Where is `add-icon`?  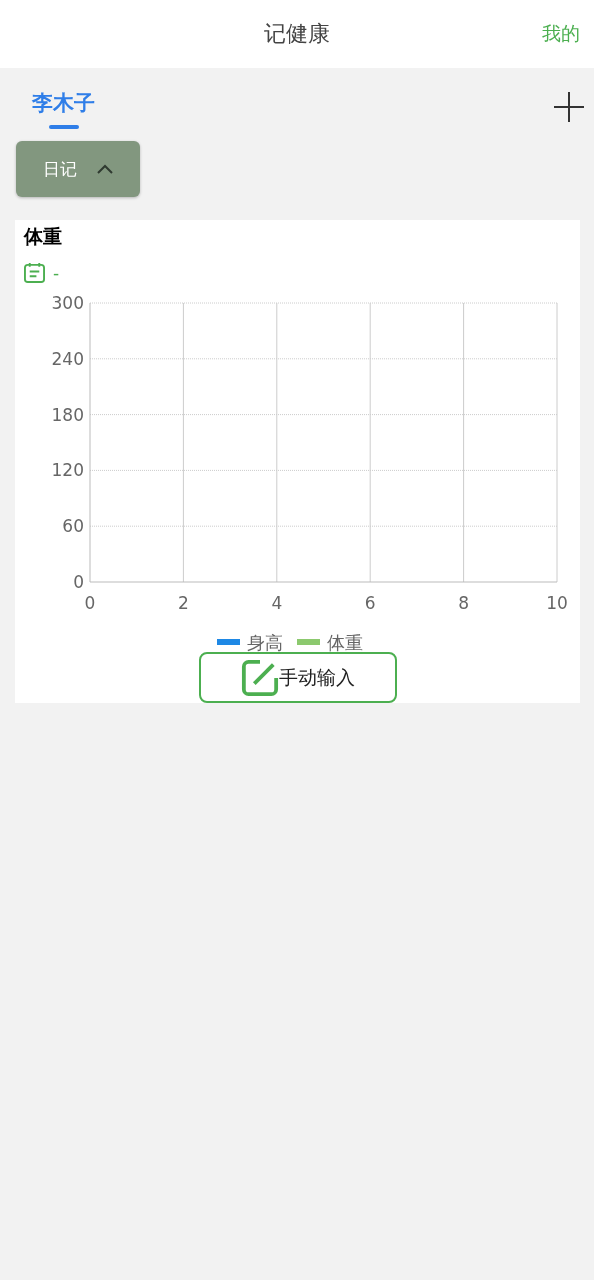
add-icon is located at coordinates (569, 107).